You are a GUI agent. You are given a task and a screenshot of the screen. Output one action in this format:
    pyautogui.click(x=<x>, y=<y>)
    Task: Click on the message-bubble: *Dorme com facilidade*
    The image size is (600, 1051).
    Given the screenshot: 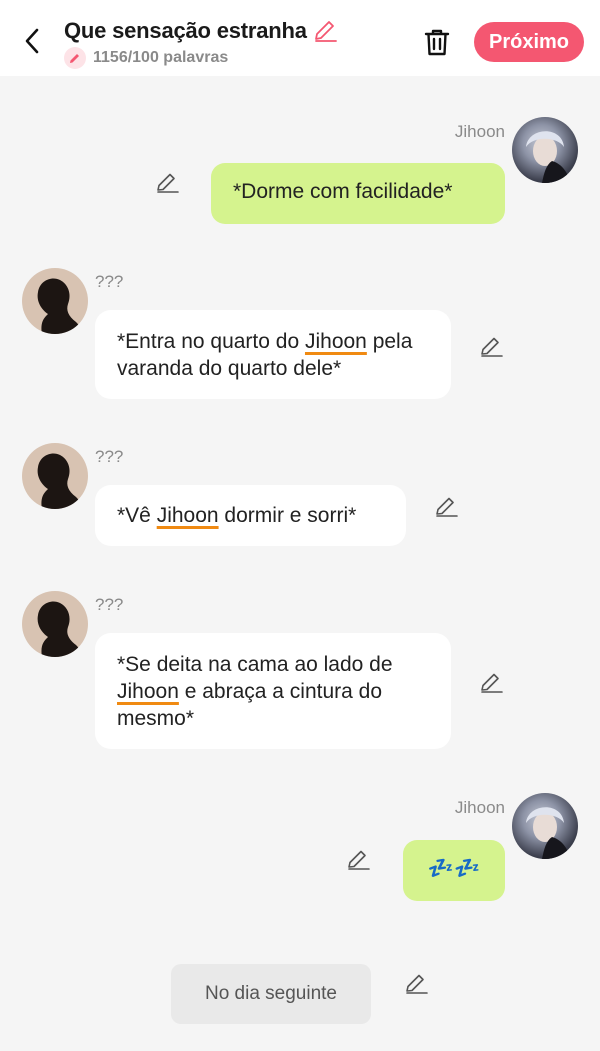 What is the action you would take?
    pyautogui.click(x=358, y=193)
    